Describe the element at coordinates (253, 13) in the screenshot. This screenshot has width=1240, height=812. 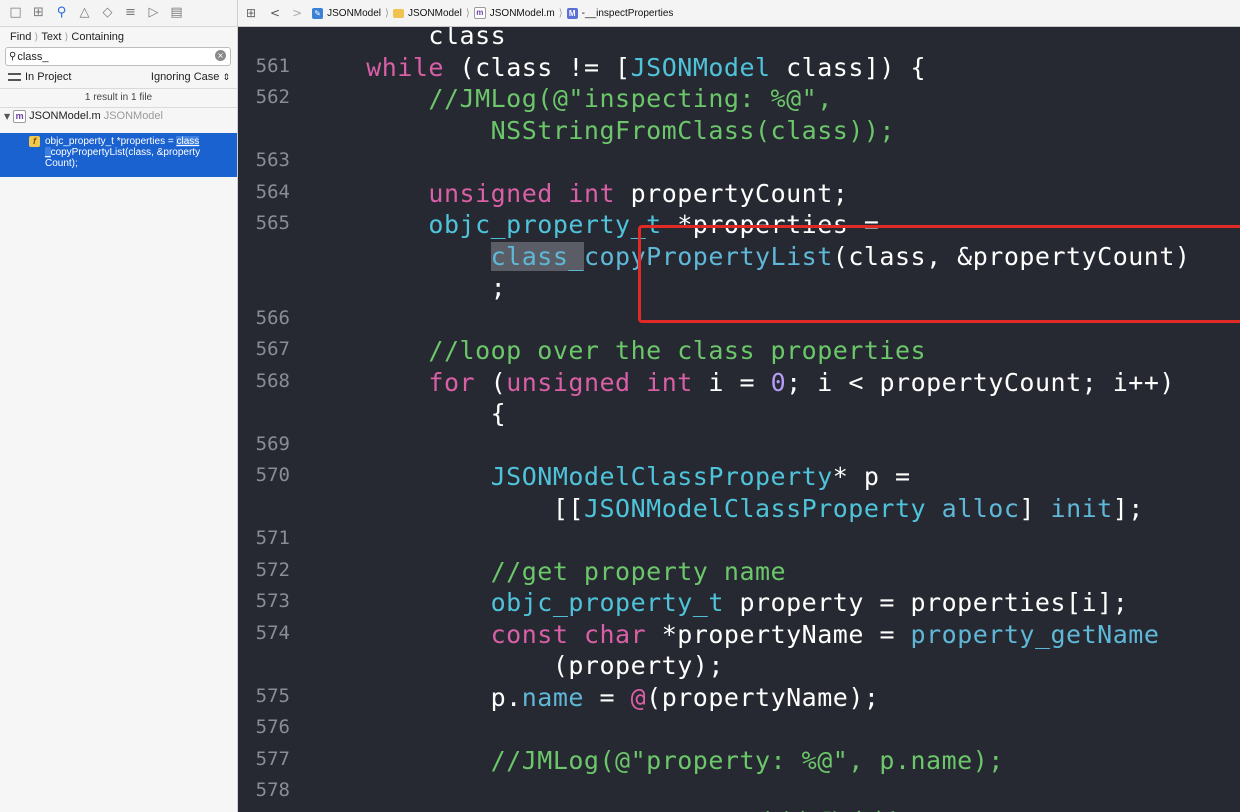
I see `related-items-icon: ⊞` at that location.